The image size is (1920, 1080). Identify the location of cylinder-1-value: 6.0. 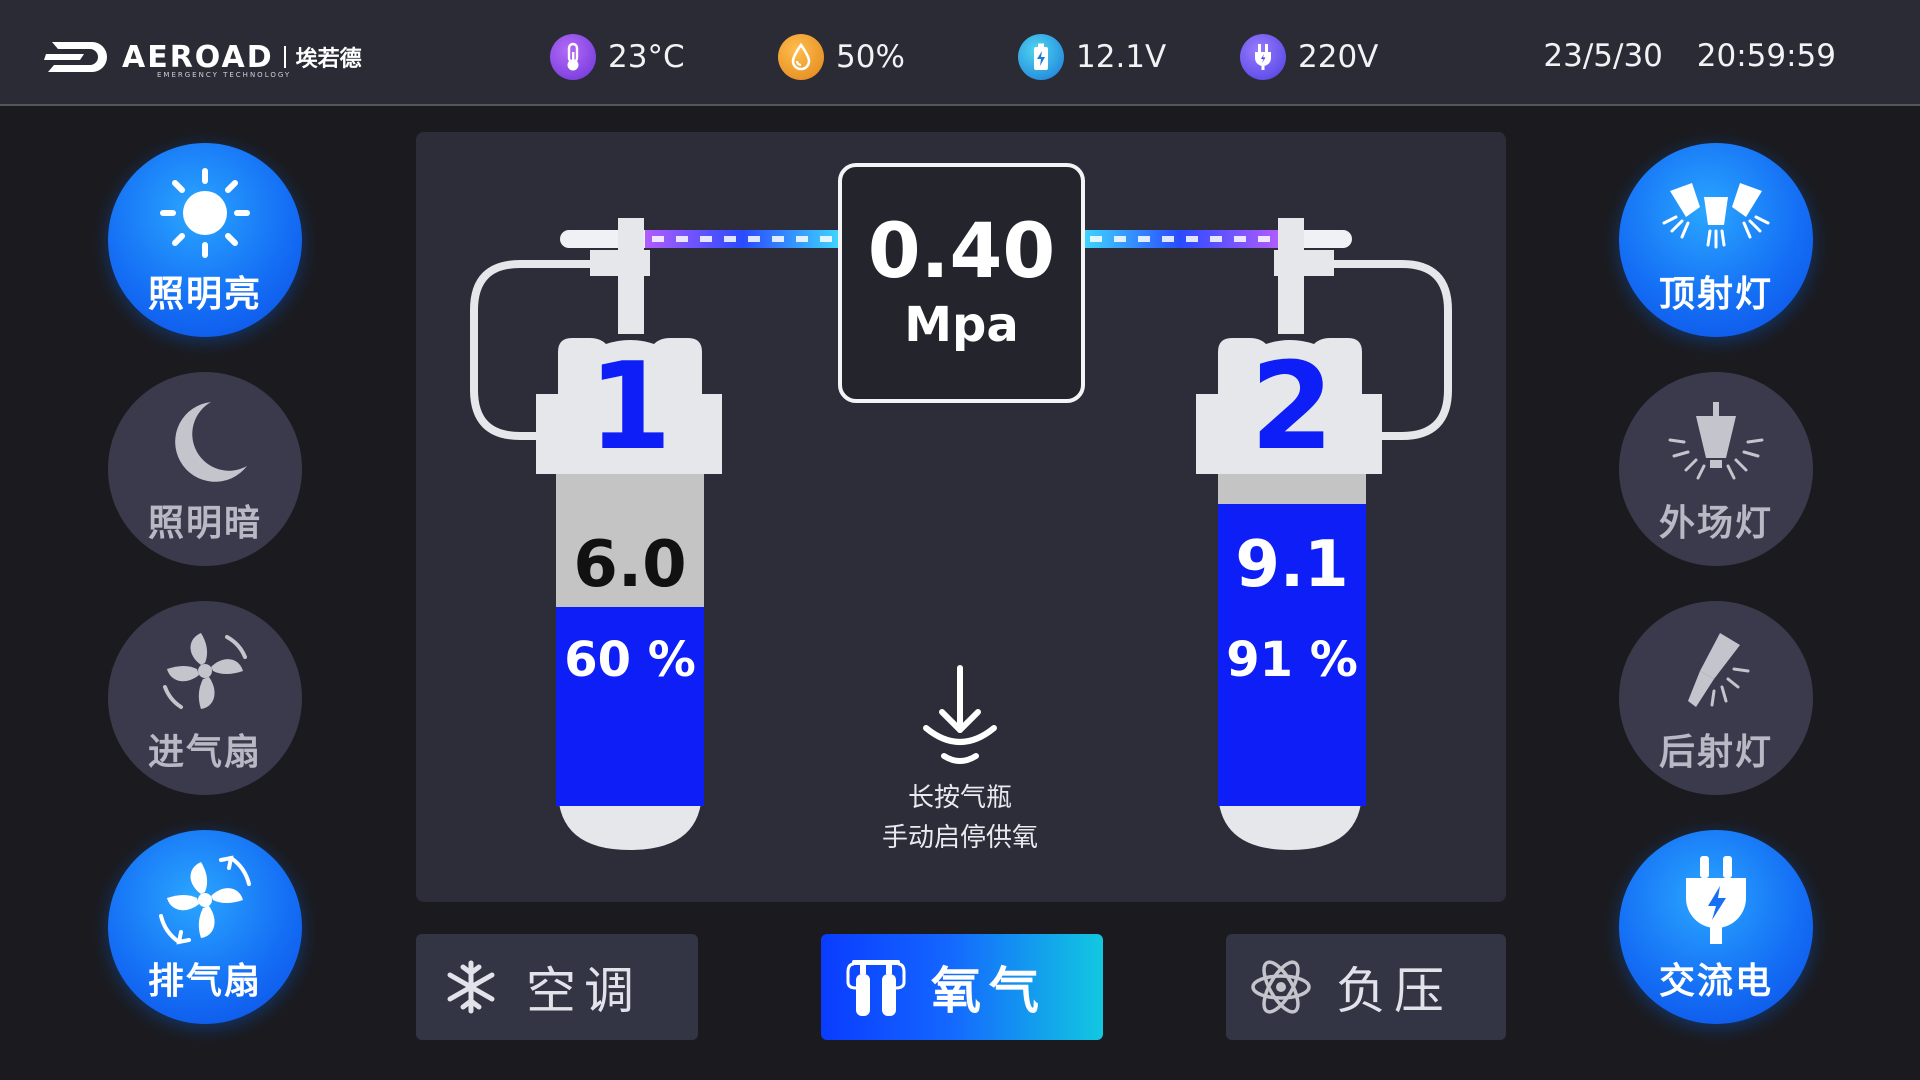
(630, 565).